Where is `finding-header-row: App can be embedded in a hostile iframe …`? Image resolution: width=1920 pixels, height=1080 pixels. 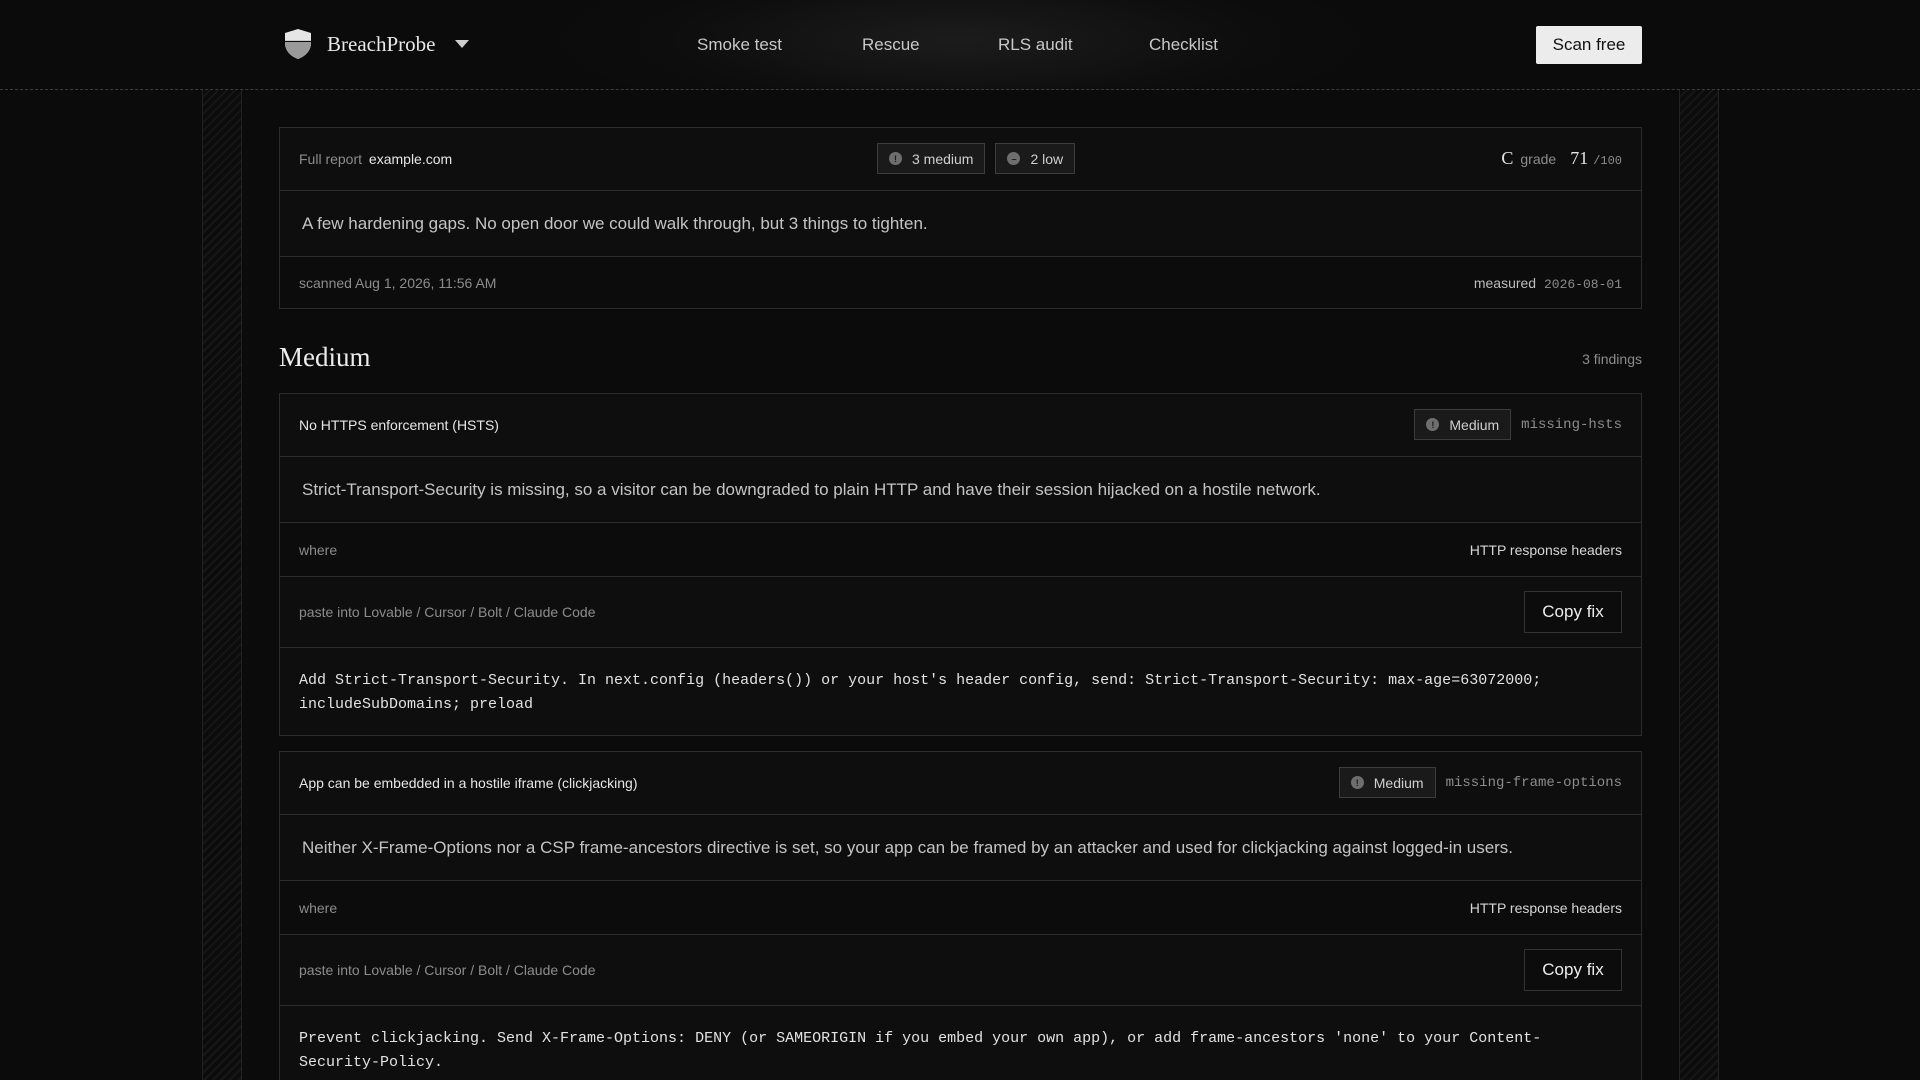 finding-header-row: App can be embedded in a hostile iframe … is located at coordinates (960, 783).